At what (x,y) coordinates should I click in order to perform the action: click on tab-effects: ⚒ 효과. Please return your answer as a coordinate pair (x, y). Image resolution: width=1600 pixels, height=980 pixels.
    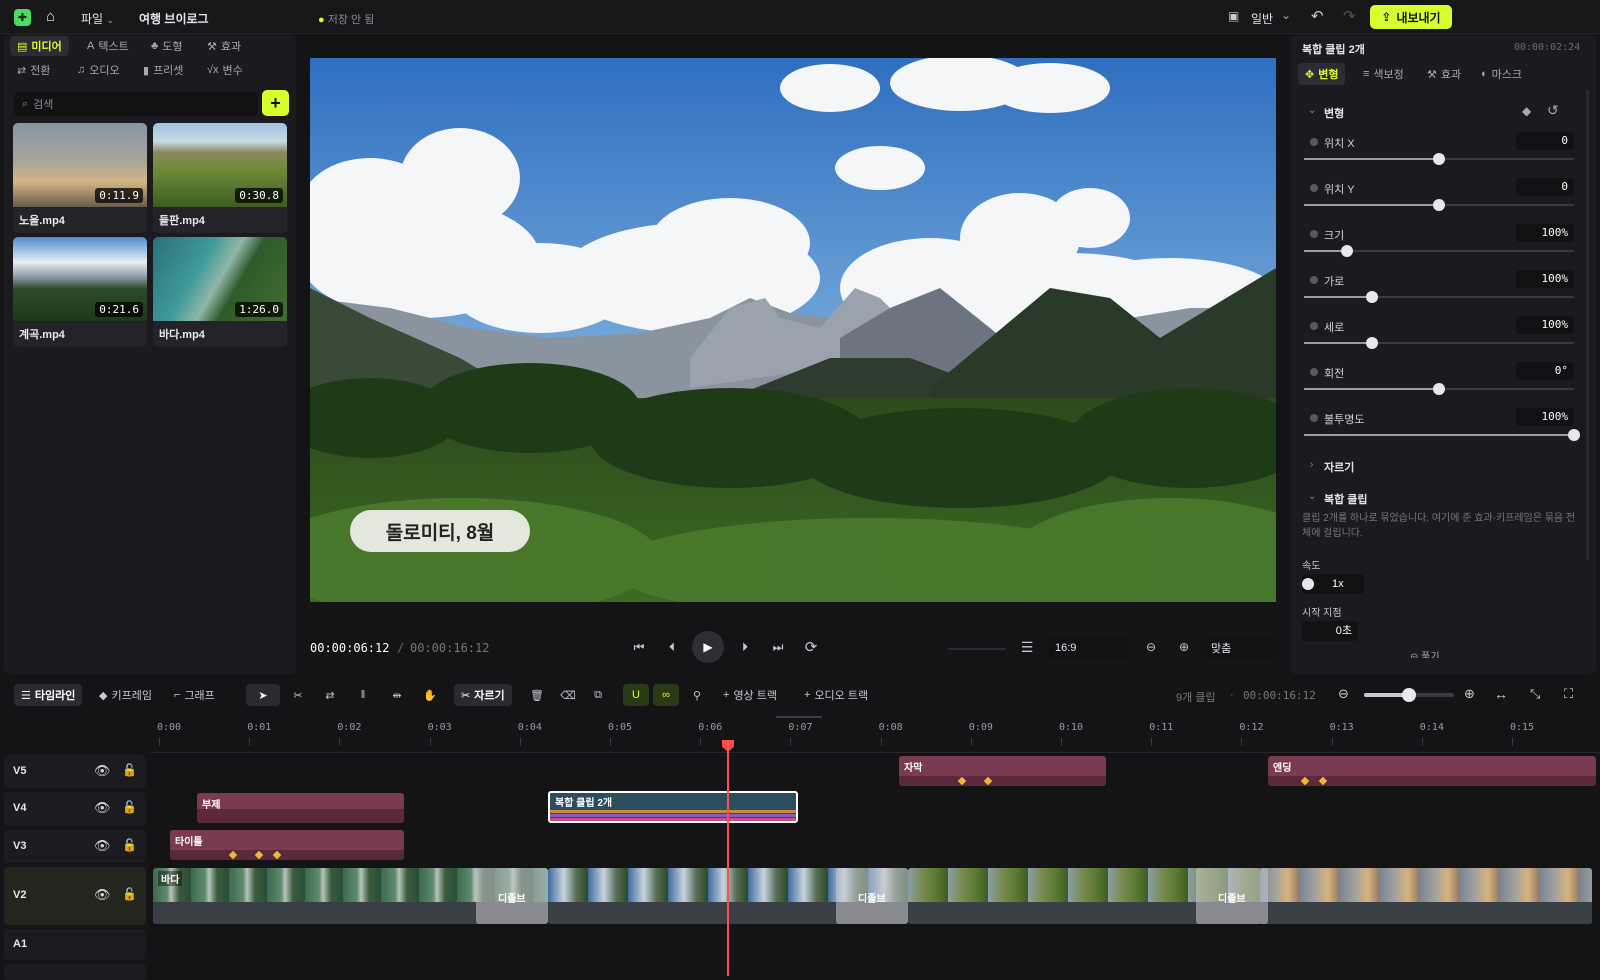
    Looking at the image, I should click on (224, 46).